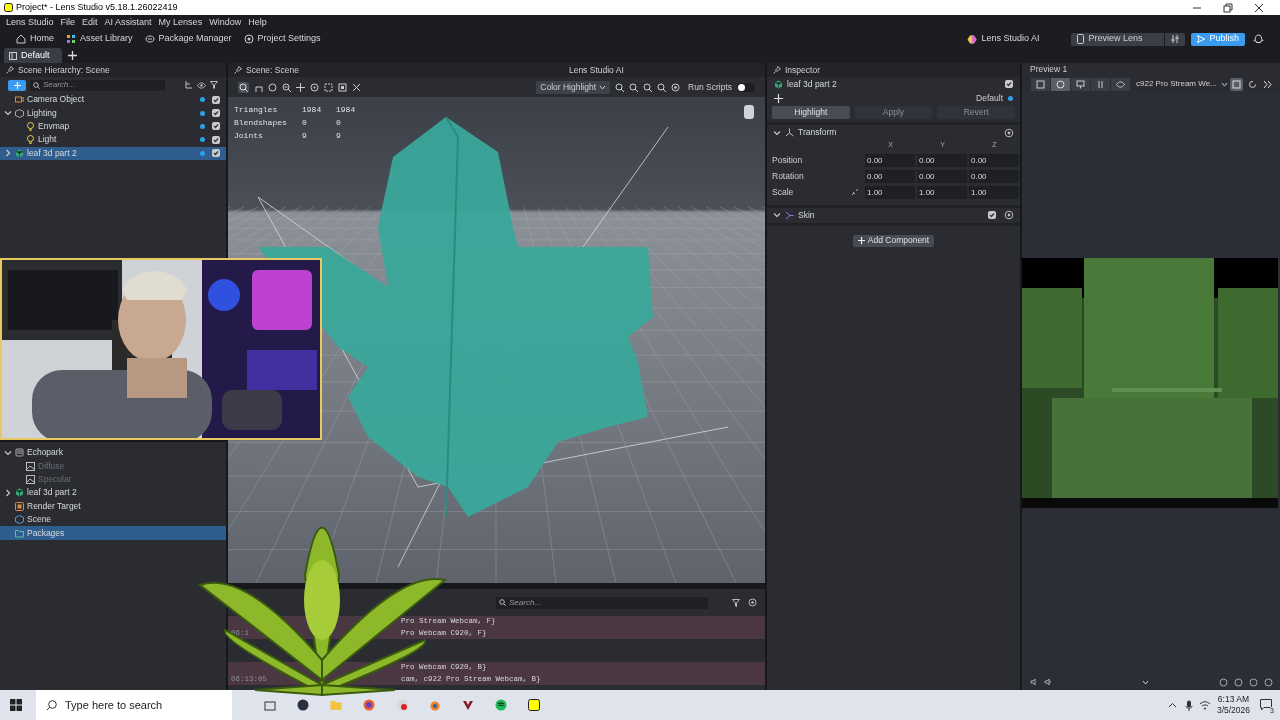 This screenshot has width=1280, height=720. What do you see at coordinates (811, 112) in the screenshot?
I see `action-button: Highlight` at bounding box center [811, 112].